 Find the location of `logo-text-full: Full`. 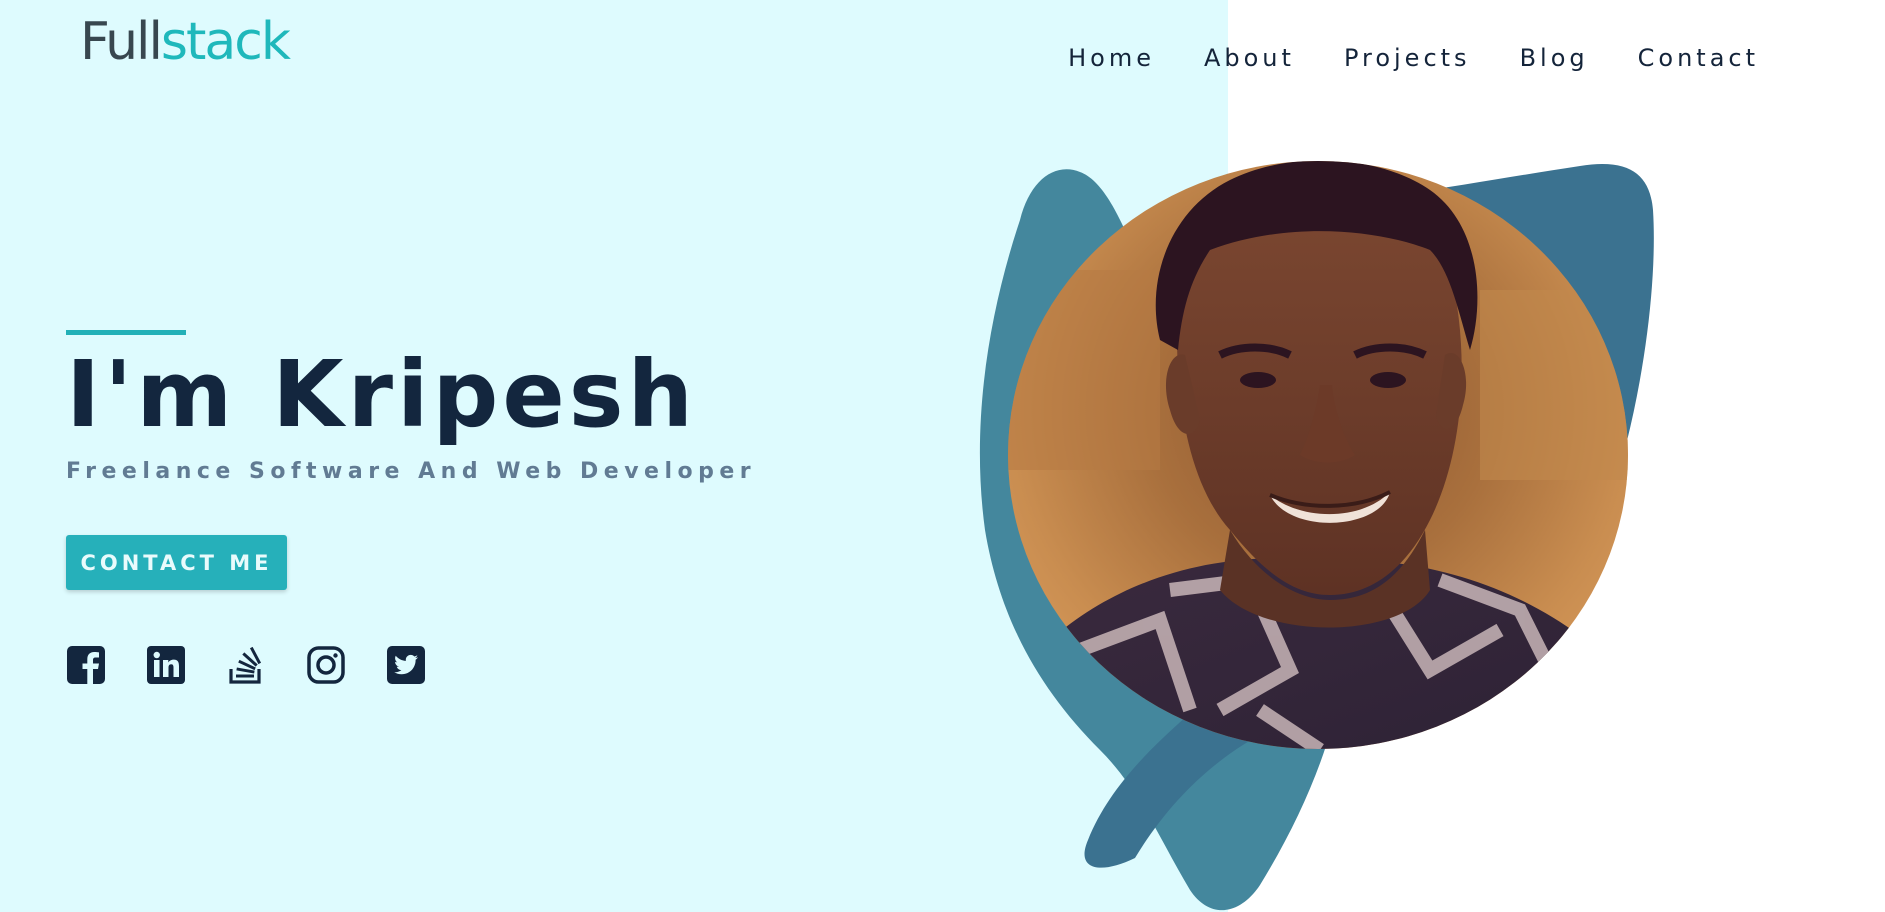

logo-text-full: Full is located at coordinates (121, 42).